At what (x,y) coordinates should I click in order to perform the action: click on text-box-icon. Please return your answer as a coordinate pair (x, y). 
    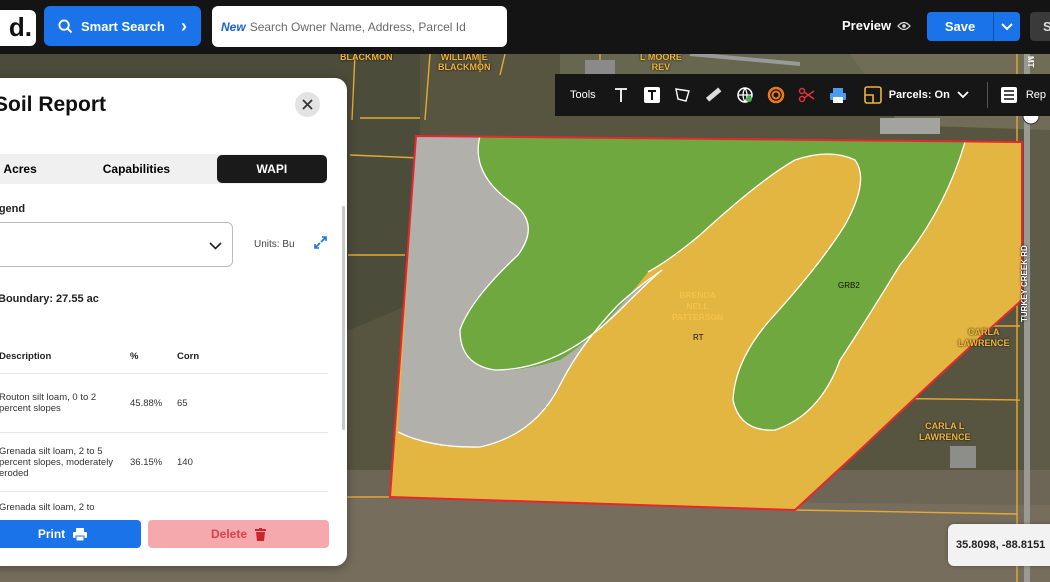
    Looking at the image, I should click on (652, 95).